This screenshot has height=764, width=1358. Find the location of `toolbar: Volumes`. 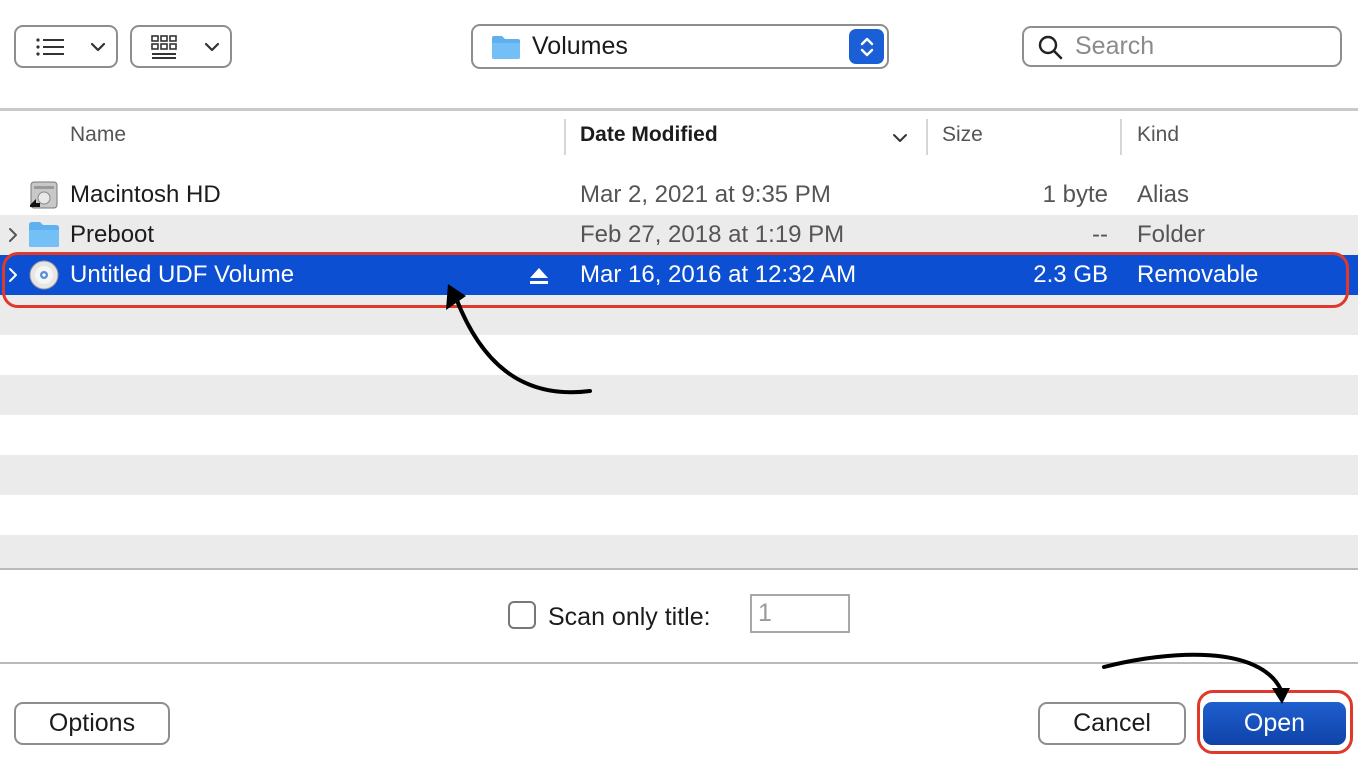

toolbar: Volumes is located at coordinates (679, 54).